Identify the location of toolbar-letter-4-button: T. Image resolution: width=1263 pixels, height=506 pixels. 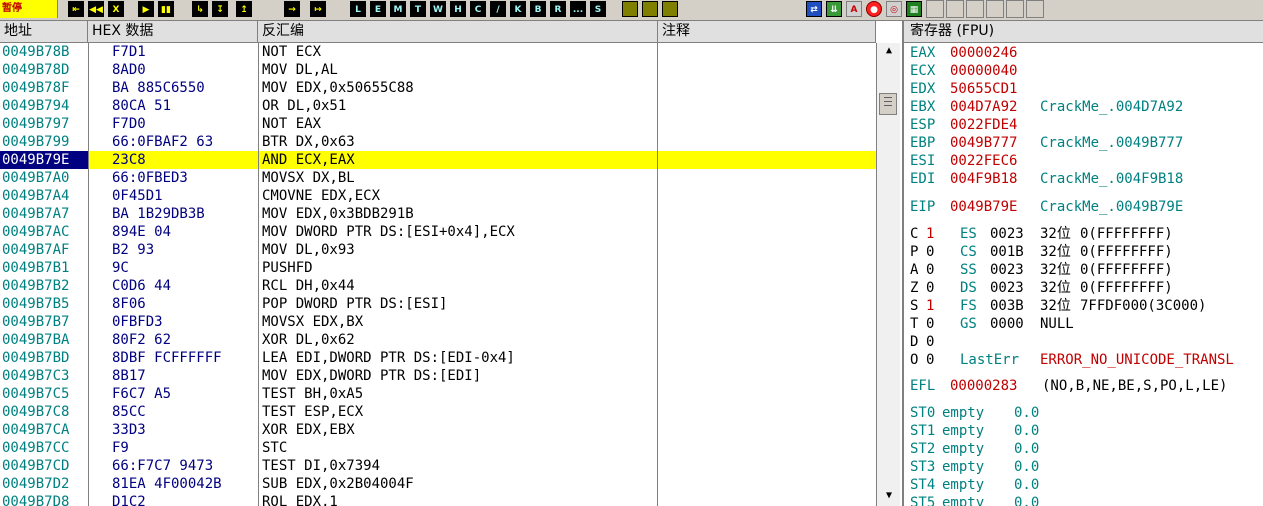
(418, 9).